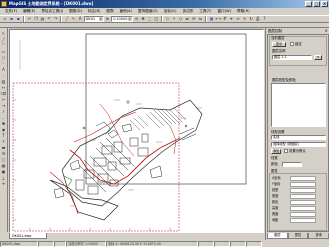 The image size is (329, 247). What do you see at coordinates (93, 19) in the screenshot?
I see `layer-select: DK01 ▾` at bounding box center [93, 19].